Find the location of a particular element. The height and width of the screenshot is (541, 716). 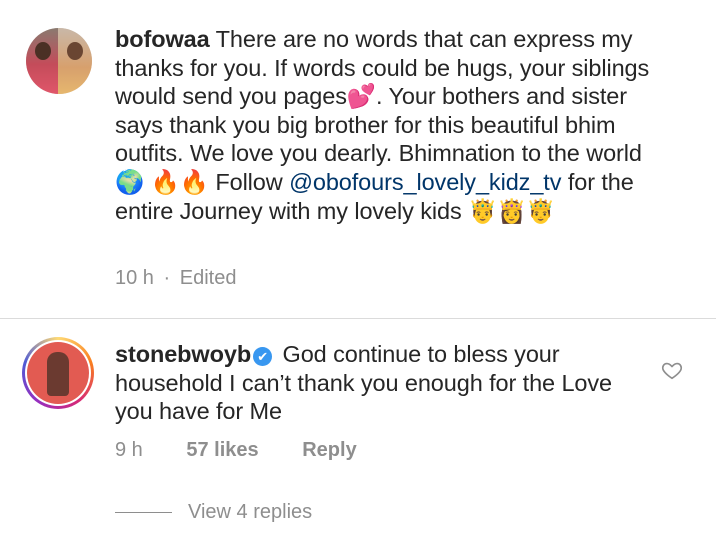

likes-count: 57 likes is located at coordinates (222, 450).